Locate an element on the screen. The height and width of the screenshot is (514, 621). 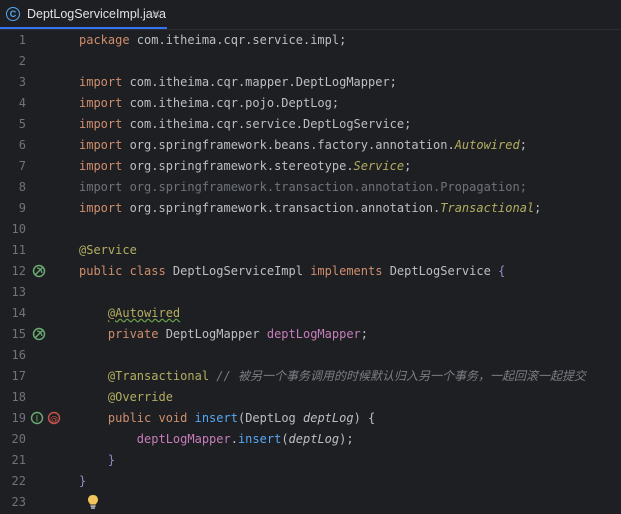
code-text: private DeptLogMapper deptLogMapper; is located at coordinates (223, 334).